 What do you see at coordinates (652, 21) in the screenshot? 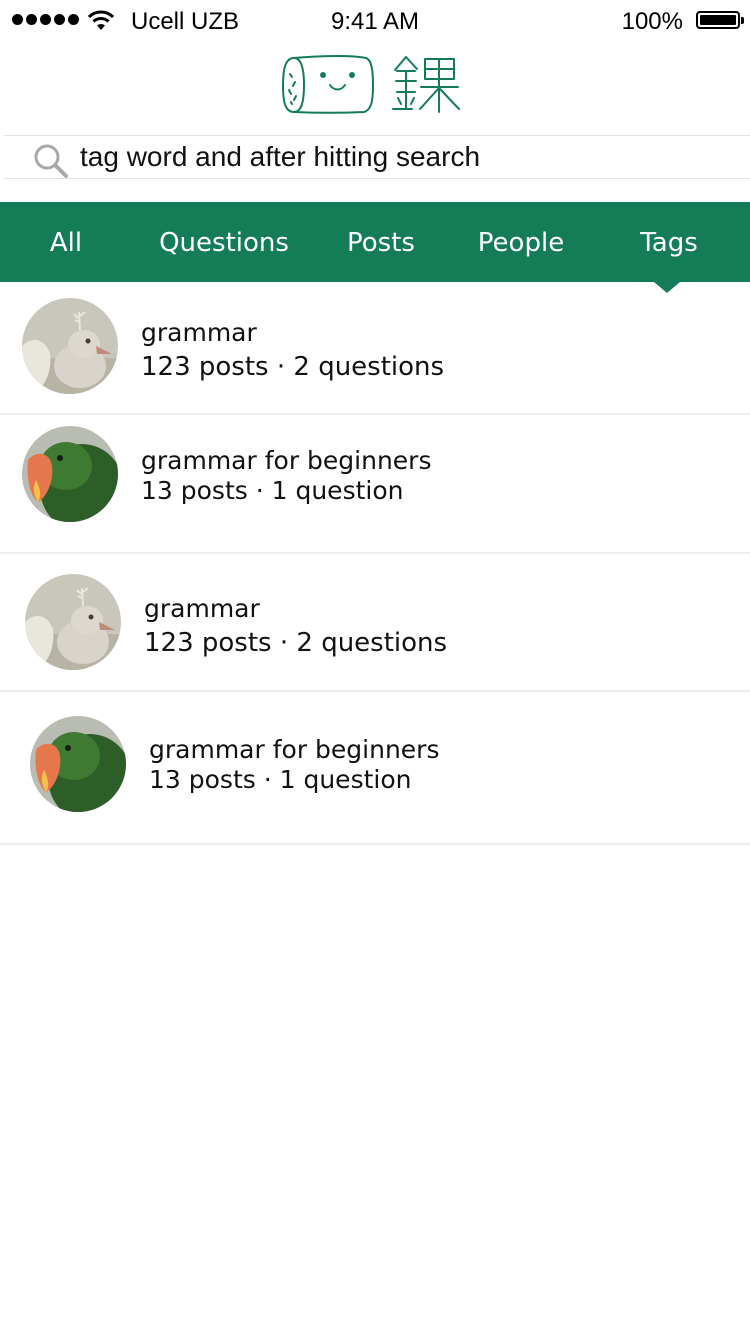
I see `battery-percentage: 100%` at bounding box center [652, 21].